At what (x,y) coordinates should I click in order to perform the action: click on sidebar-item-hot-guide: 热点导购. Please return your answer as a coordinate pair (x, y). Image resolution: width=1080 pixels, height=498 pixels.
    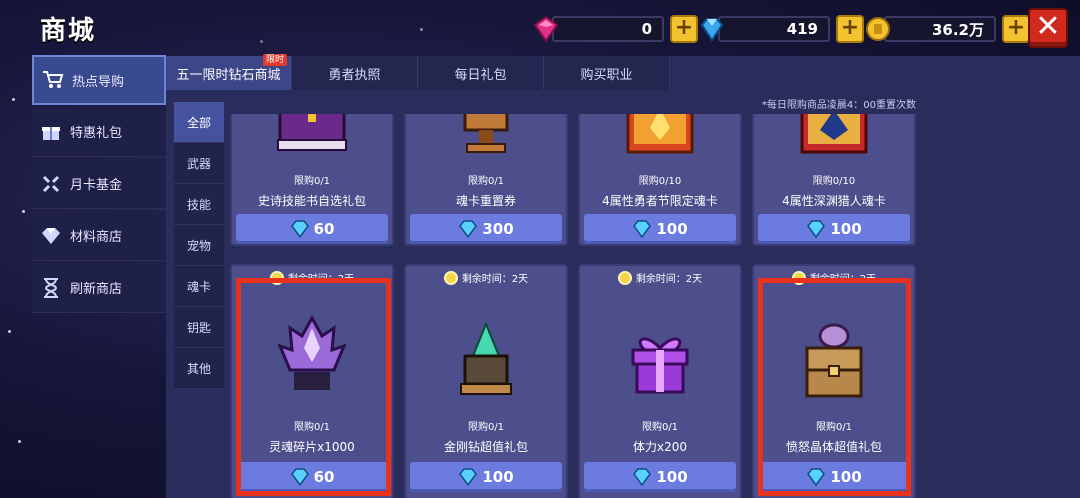
    Looking at the image, I should click on (99, 80).